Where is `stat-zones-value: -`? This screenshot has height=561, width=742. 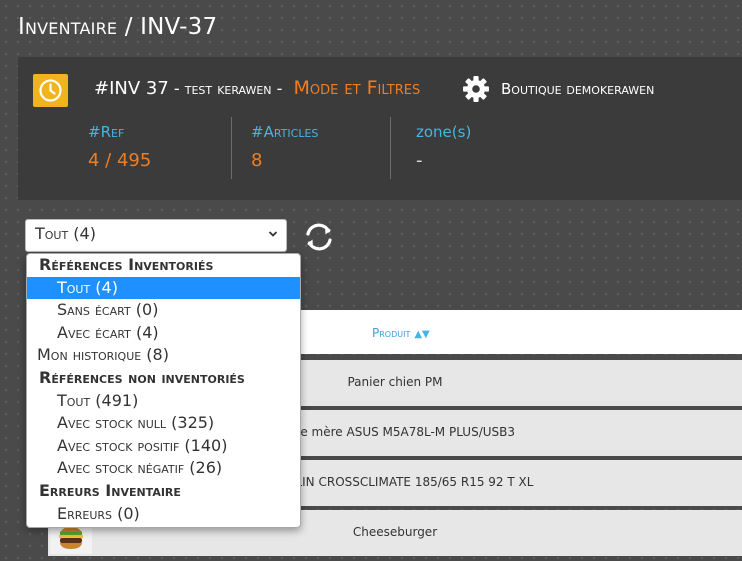
stat-zones-value: - is located at coordinates (419, 160).